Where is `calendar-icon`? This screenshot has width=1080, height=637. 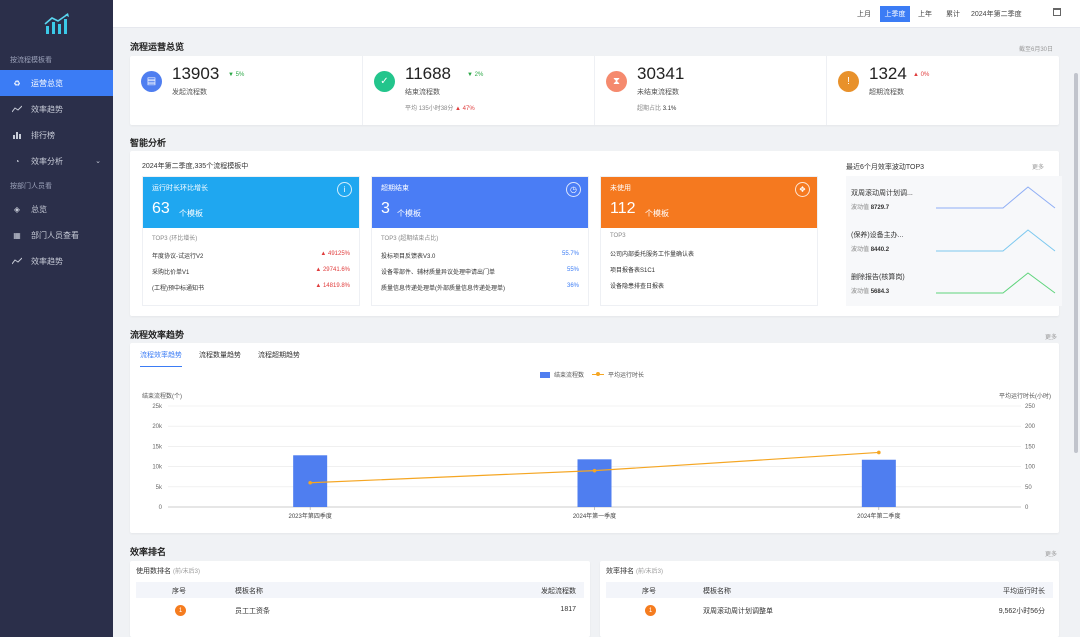
calendar-icon is located at coordinates (1057, 12).